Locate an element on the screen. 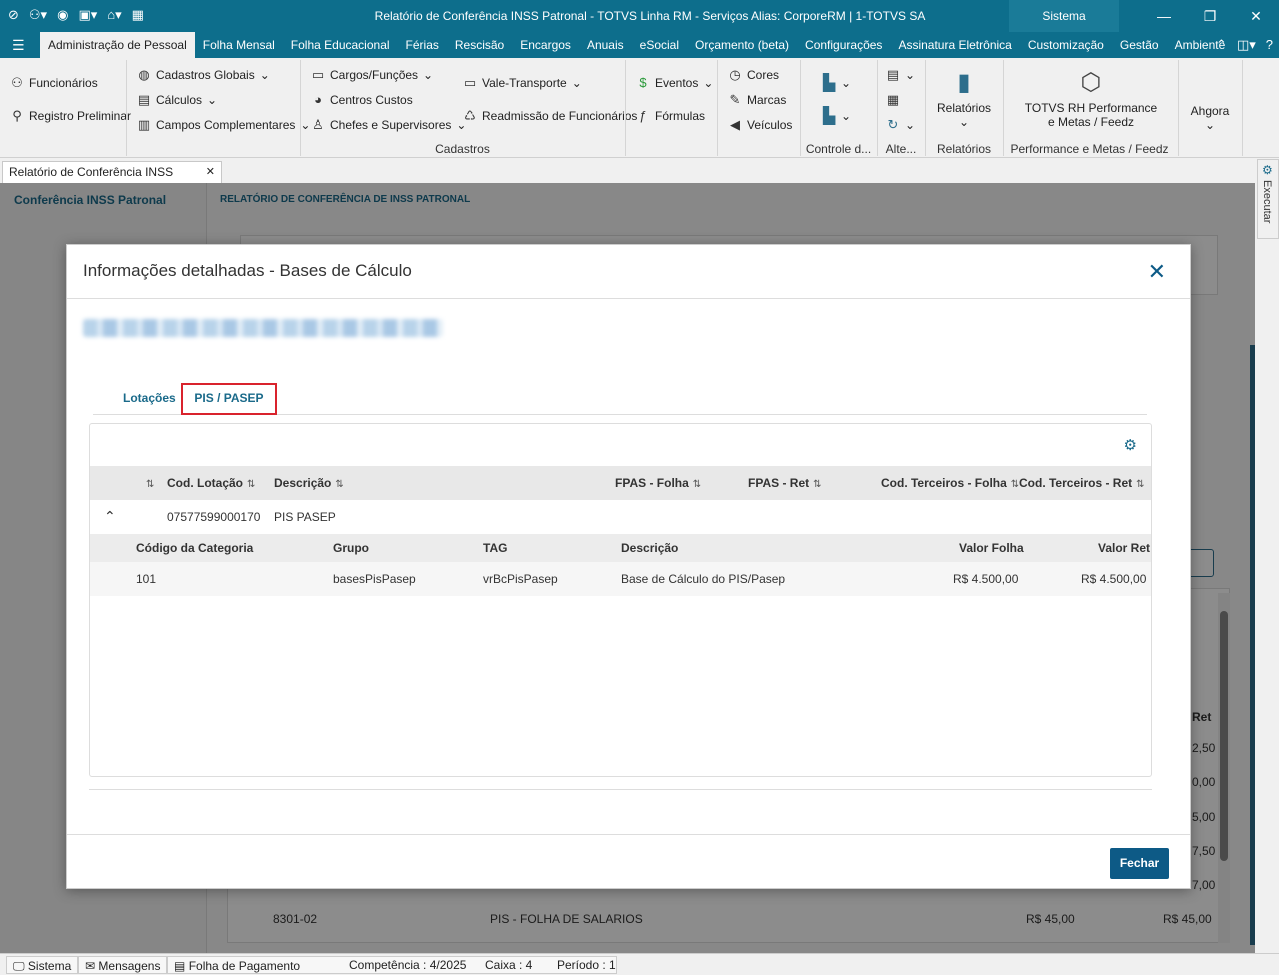 This screenshot has width=1279, height=975. close-tab-icon: ✕ is located at coordinates (210, 172).